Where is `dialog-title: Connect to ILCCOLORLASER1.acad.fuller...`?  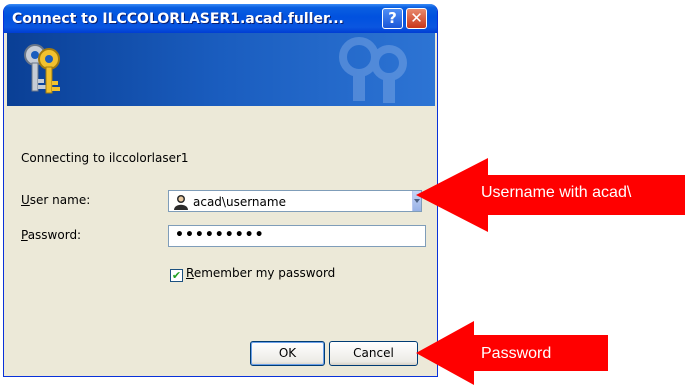 dialog-title: Connect to ILCCOLORLASER1.acad.fuller... is located at coordinates (178, 19).